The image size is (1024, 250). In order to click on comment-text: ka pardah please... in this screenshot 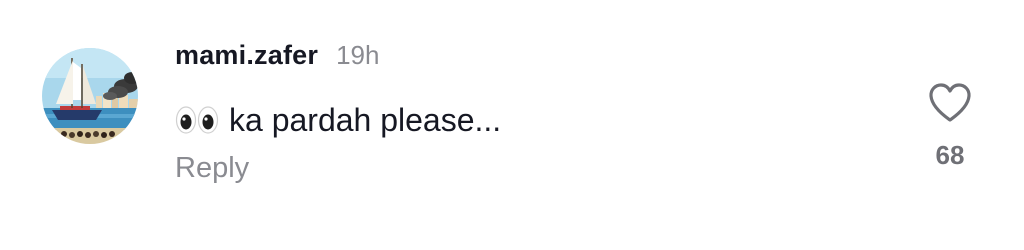, I will do `click(365, 119)`.